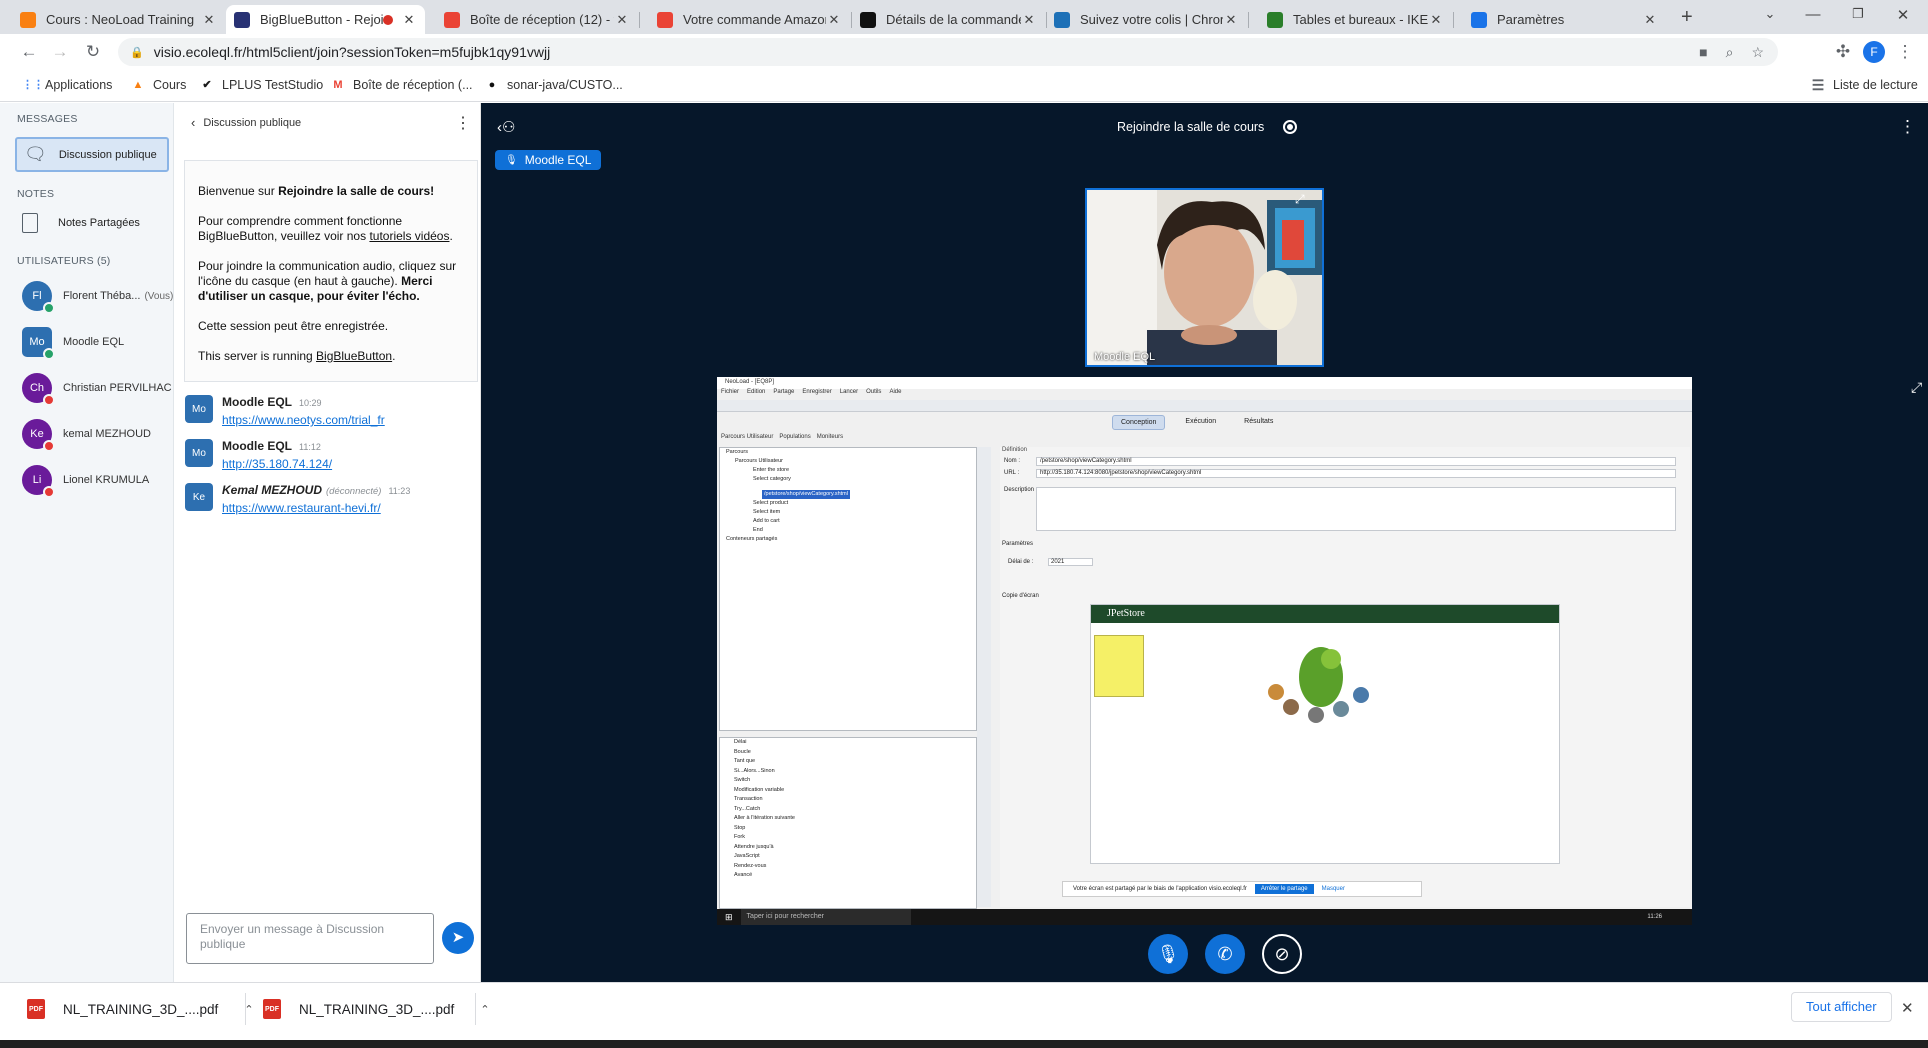 The width and height of the screenshot is (1928, 1048). What do you see at coordinates (506, 127) in the screenshot?
I see `toggle-userlist-icon: ‹⚇` at bounding box center [506, 127].